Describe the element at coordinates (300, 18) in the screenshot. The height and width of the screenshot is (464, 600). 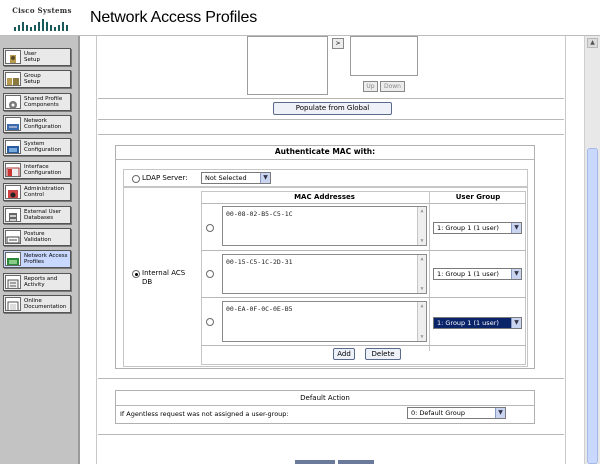
I see `header: Cisco Systems Network Access Profiles` at that location.